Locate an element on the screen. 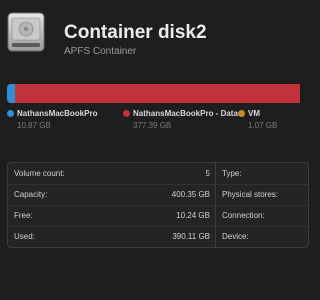 The height and width of the screenshot is (300, 320). info-label: Volume count: is located at coordinates (39, 173).